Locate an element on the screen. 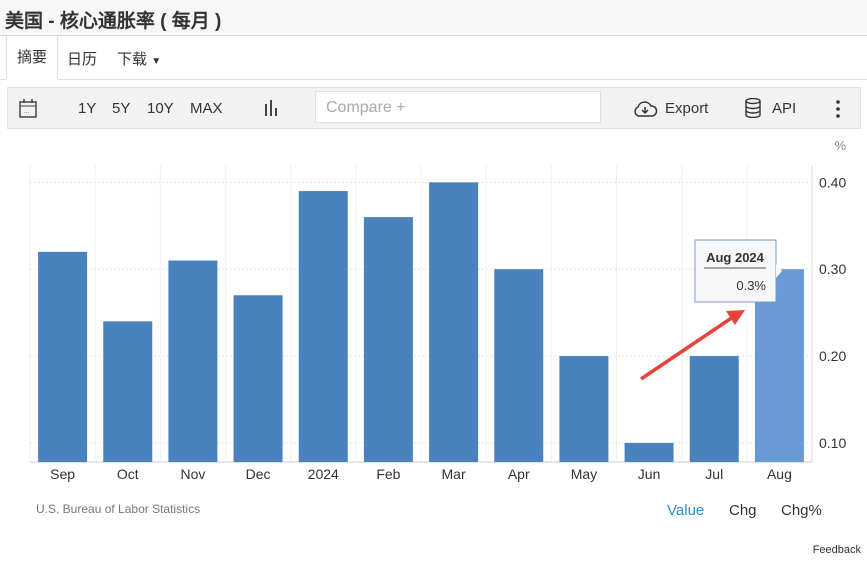 The height and width of the screenshot is (562, 867). range-5y: 5Y is located at coordinates (121, 108).